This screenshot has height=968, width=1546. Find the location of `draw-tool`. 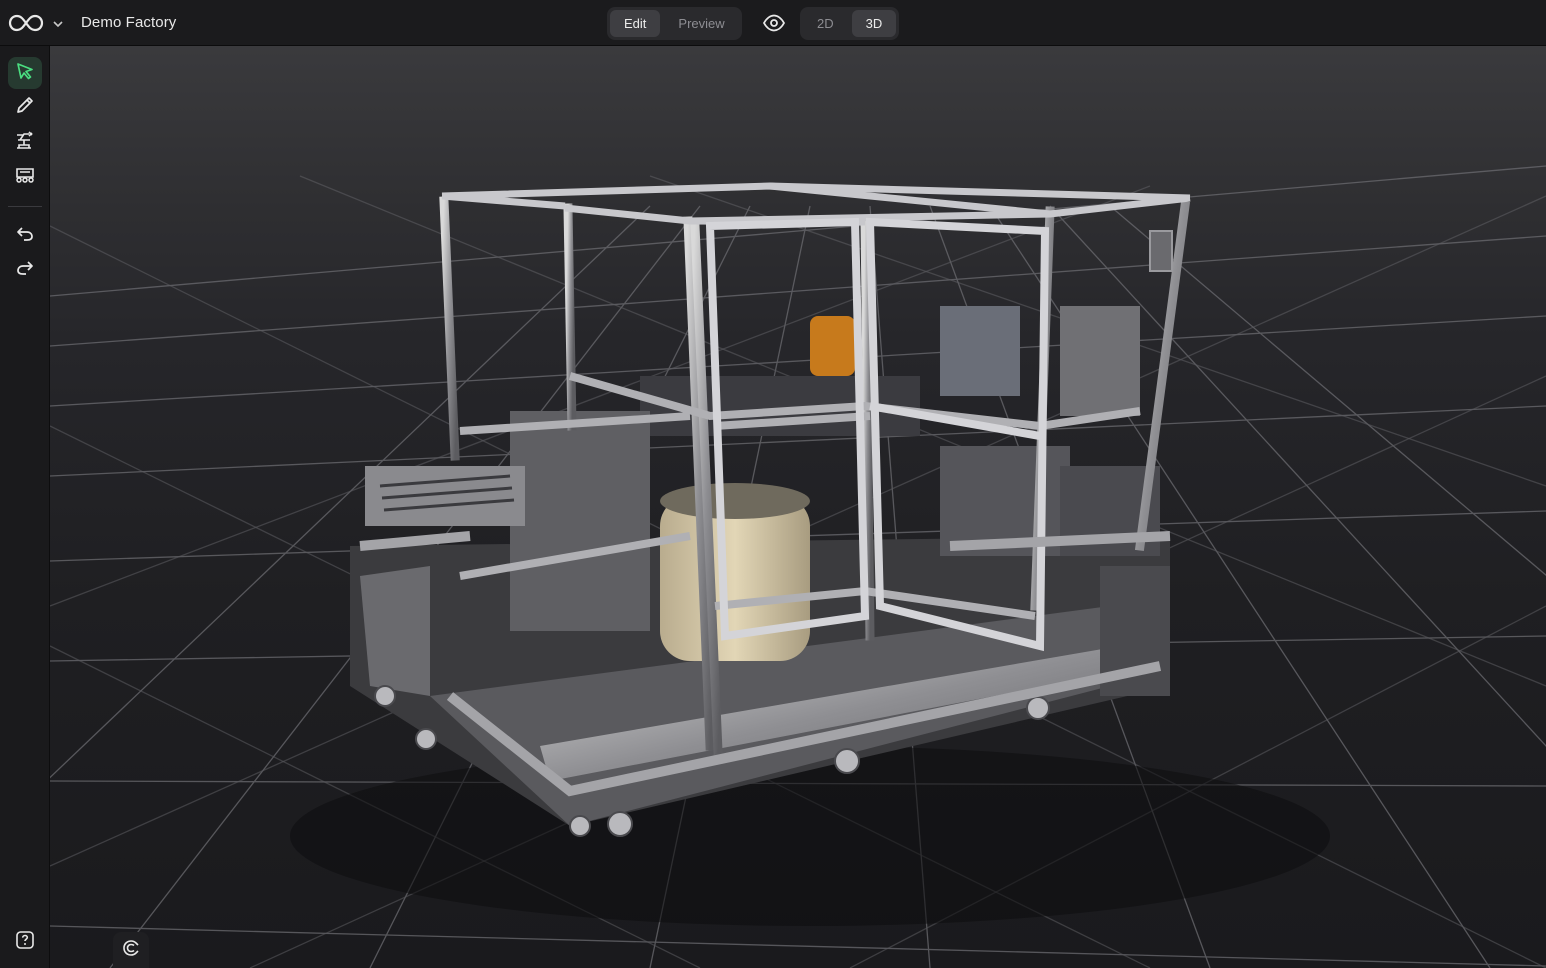

draw-tool is located at coordinates (25, 107).